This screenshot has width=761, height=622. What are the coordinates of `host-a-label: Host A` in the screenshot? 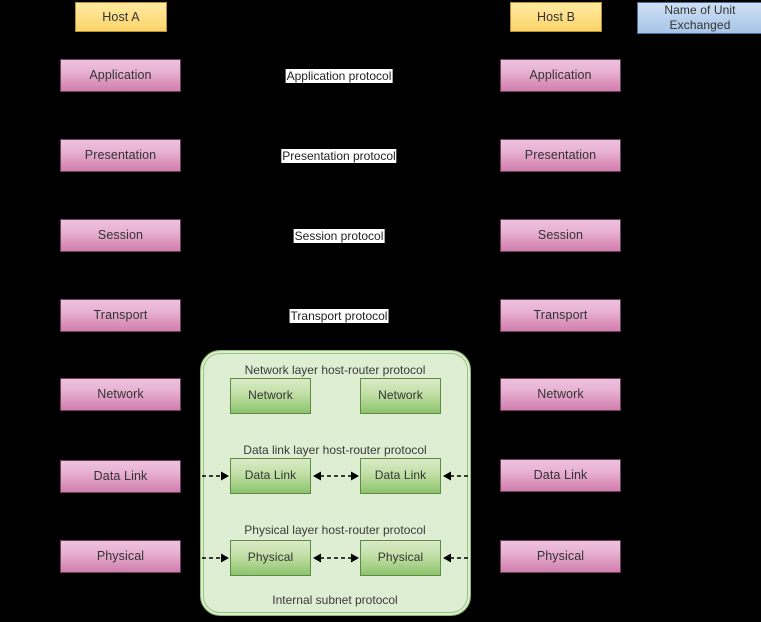 It's located at (121, 16).